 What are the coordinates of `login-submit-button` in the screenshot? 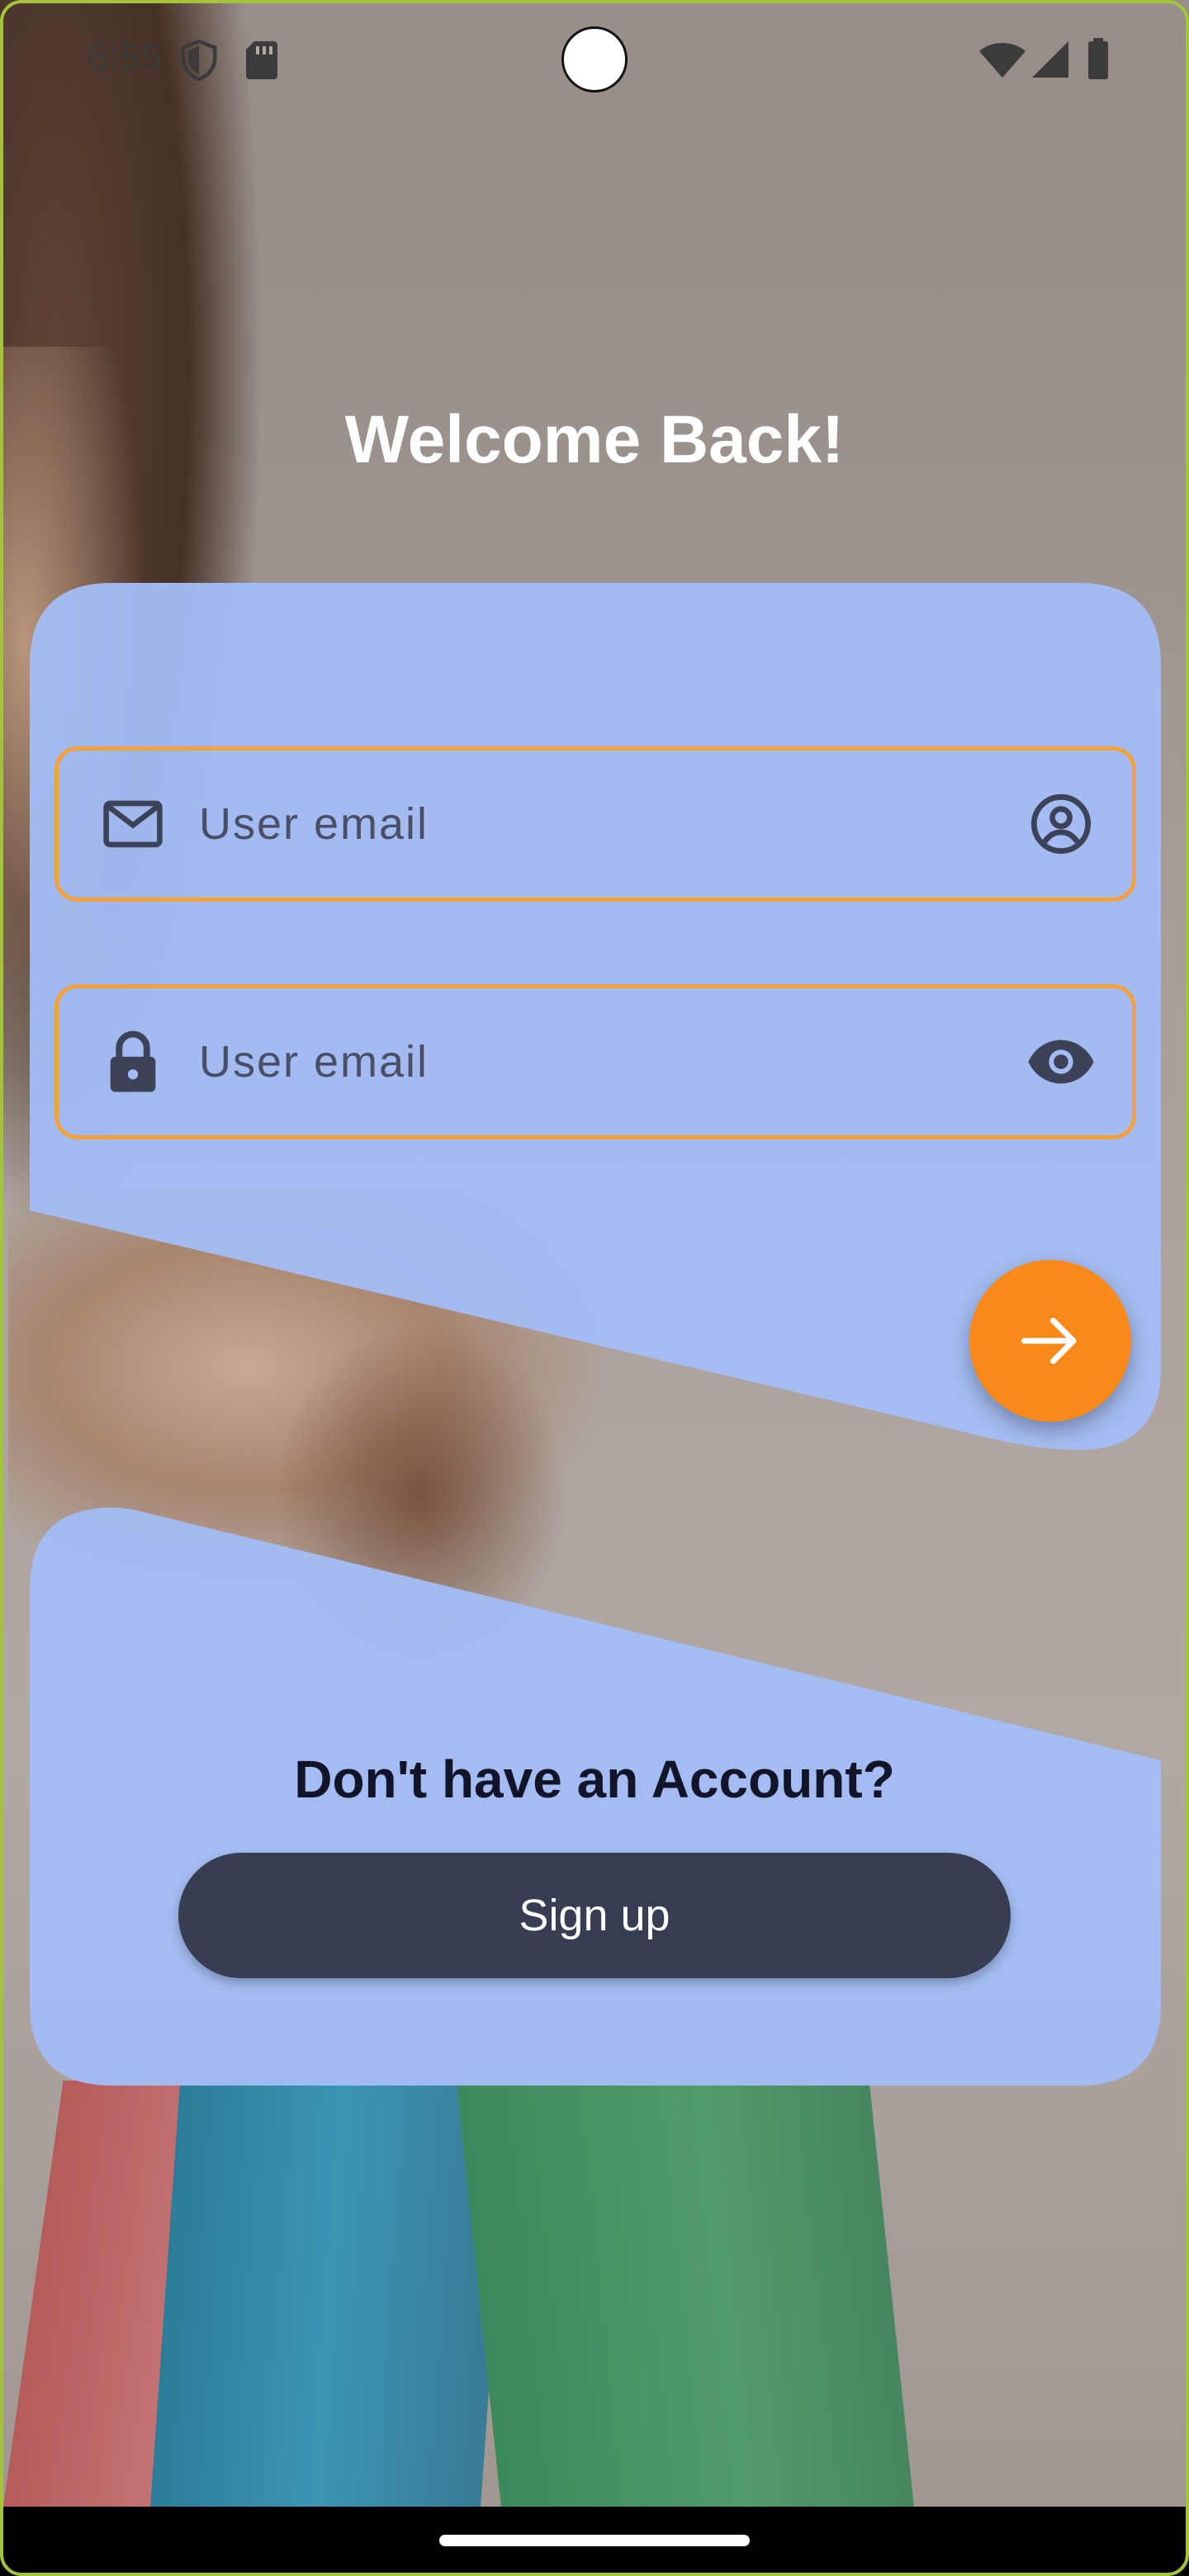 It's located at (1050, 1341).